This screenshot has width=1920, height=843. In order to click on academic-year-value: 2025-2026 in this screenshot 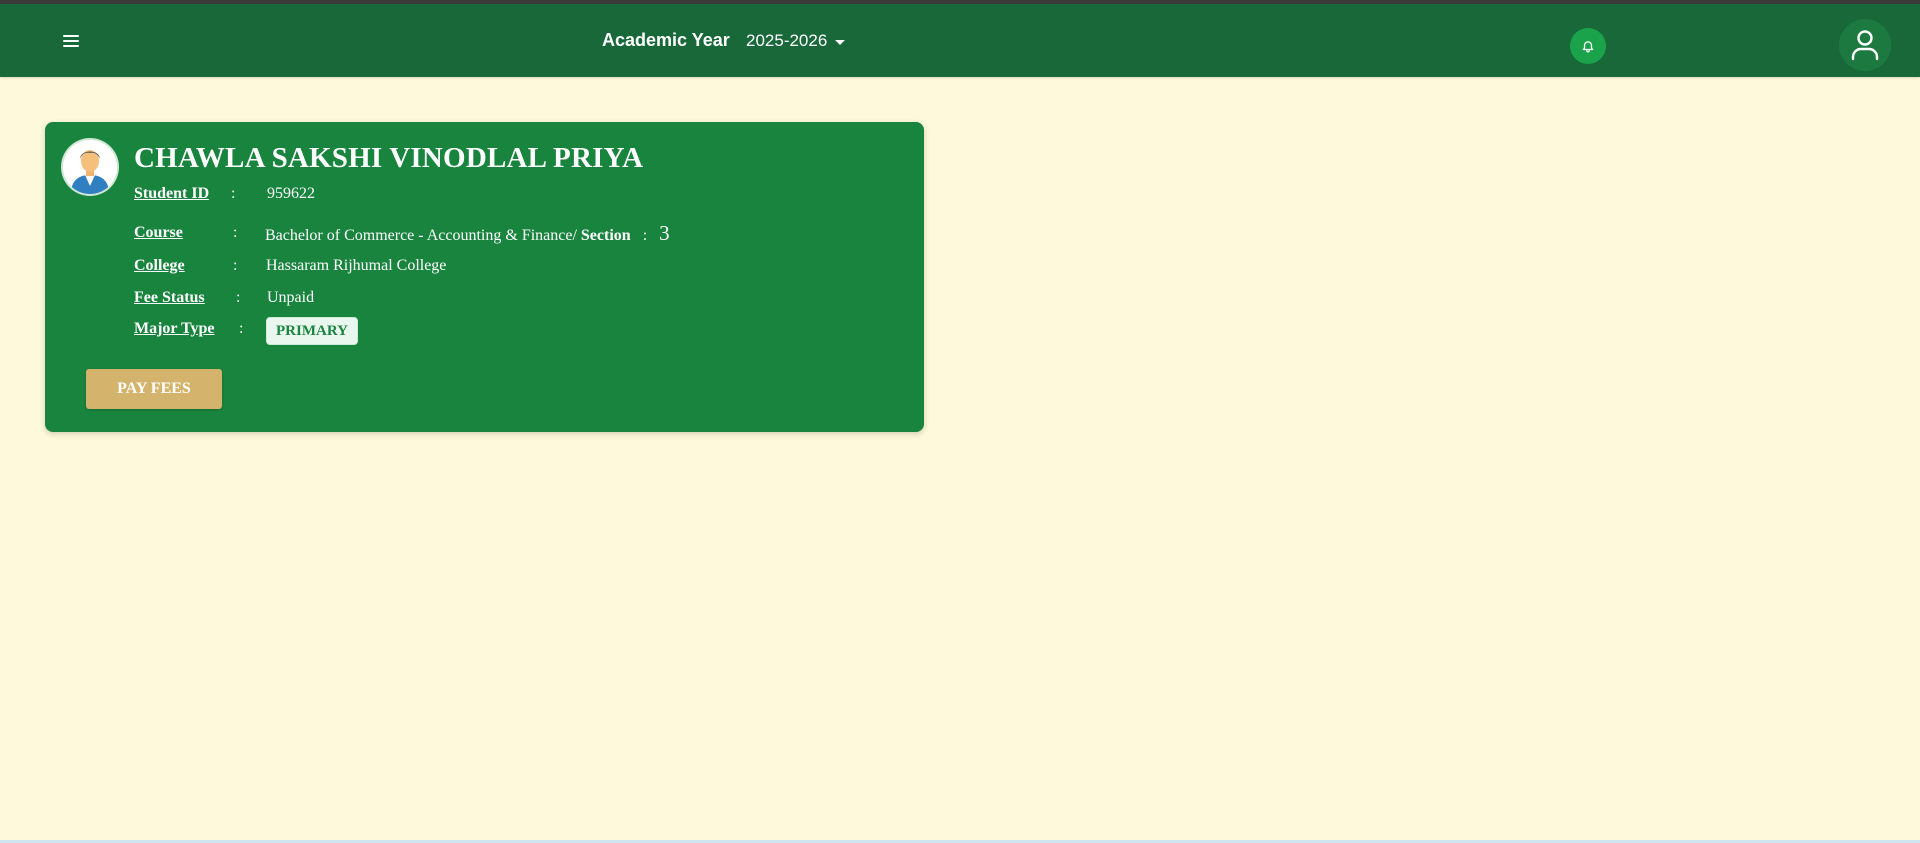, I will do `click(787, 40)`.